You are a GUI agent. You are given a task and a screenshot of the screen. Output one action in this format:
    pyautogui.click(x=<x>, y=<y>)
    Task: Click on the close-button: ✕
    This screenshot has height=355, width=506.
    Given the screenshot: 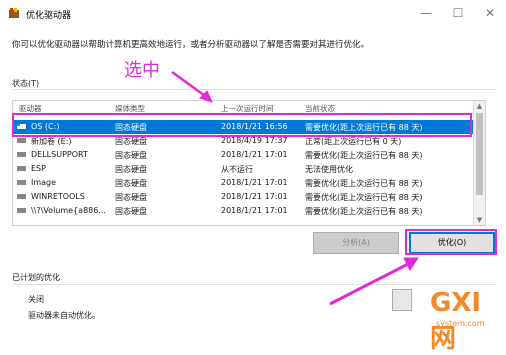 What is the action you would take?
    pyautogui.click(x=490, y=13)
    